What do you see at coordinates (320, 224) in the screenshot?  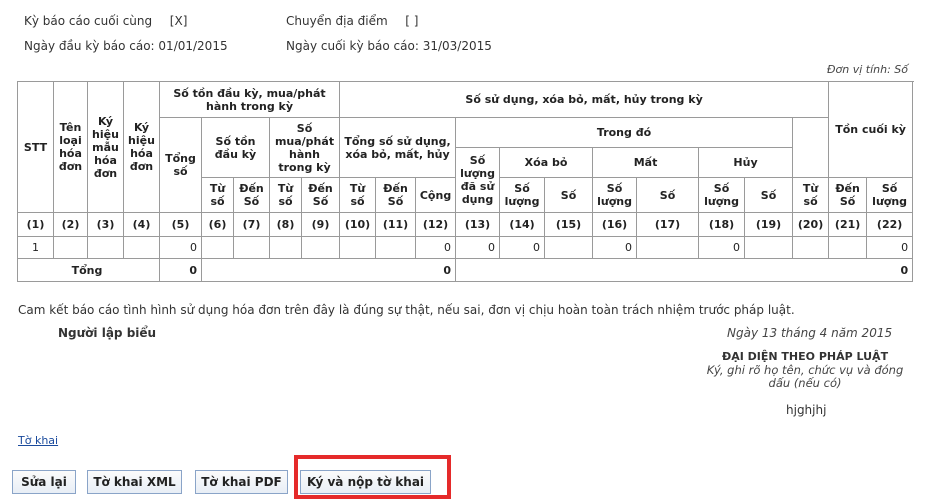 I see `column-number: (9)` at bounding box center [320, 224].